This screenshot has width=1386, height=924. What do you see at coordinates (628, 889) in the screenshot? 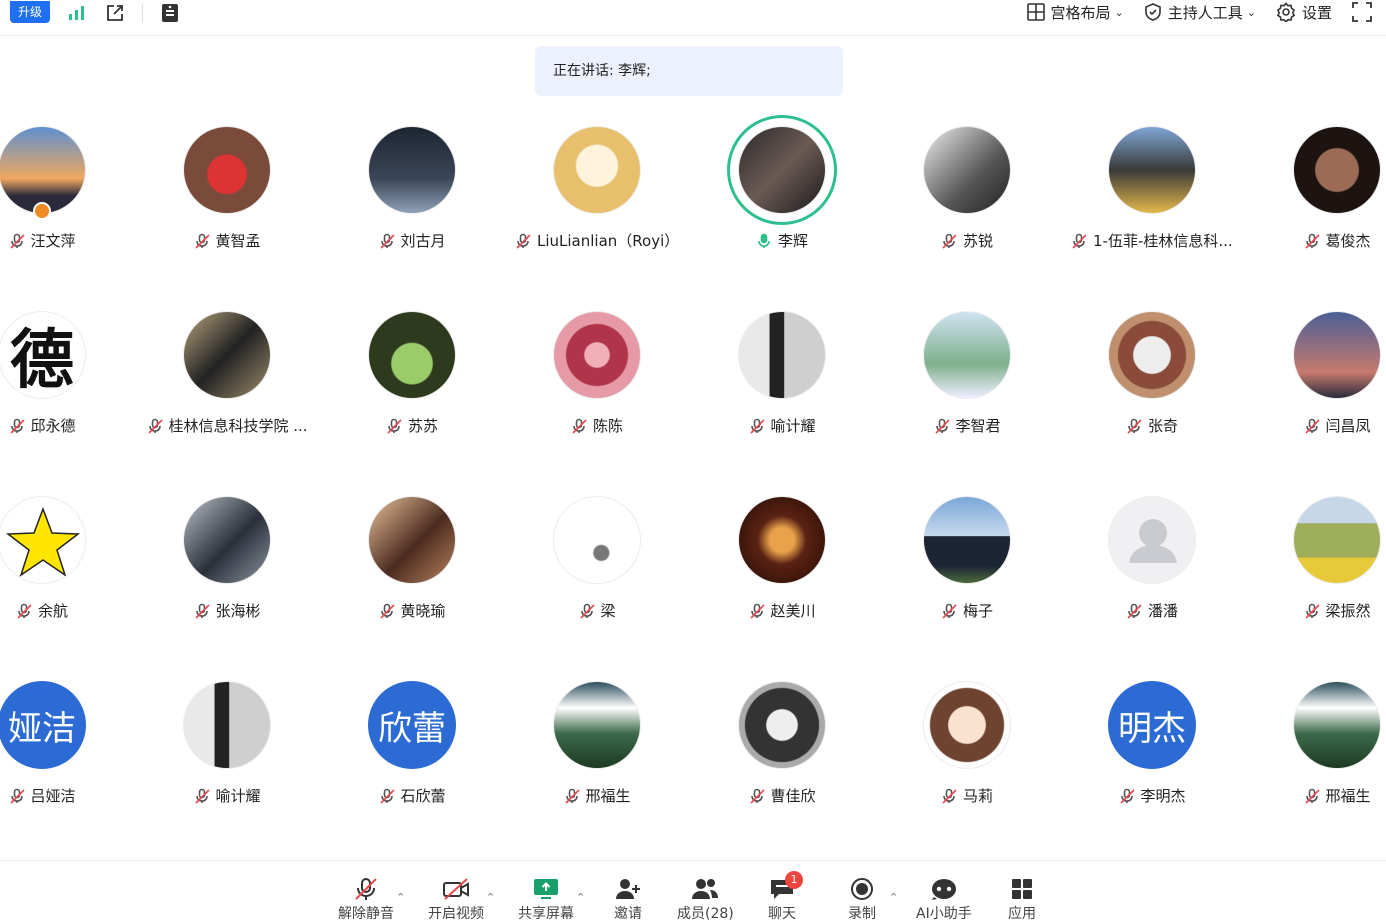
I see `add-person-icon` at bounding box center [628, 889].